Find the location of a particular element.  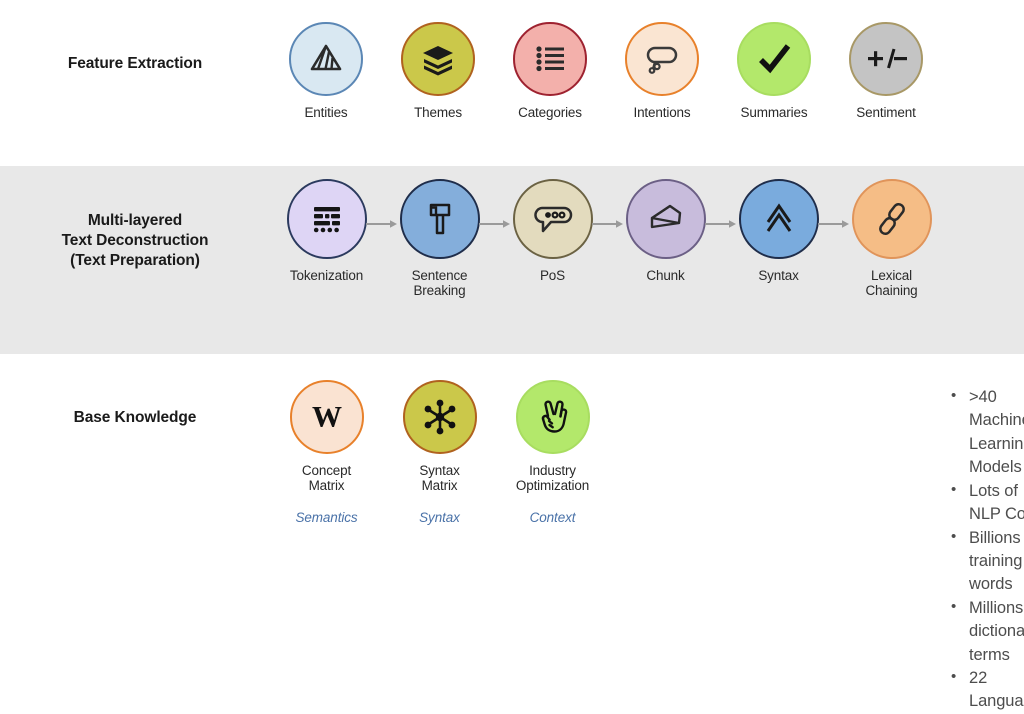

node-label-line: PoS is located at coordinates (552, 275).